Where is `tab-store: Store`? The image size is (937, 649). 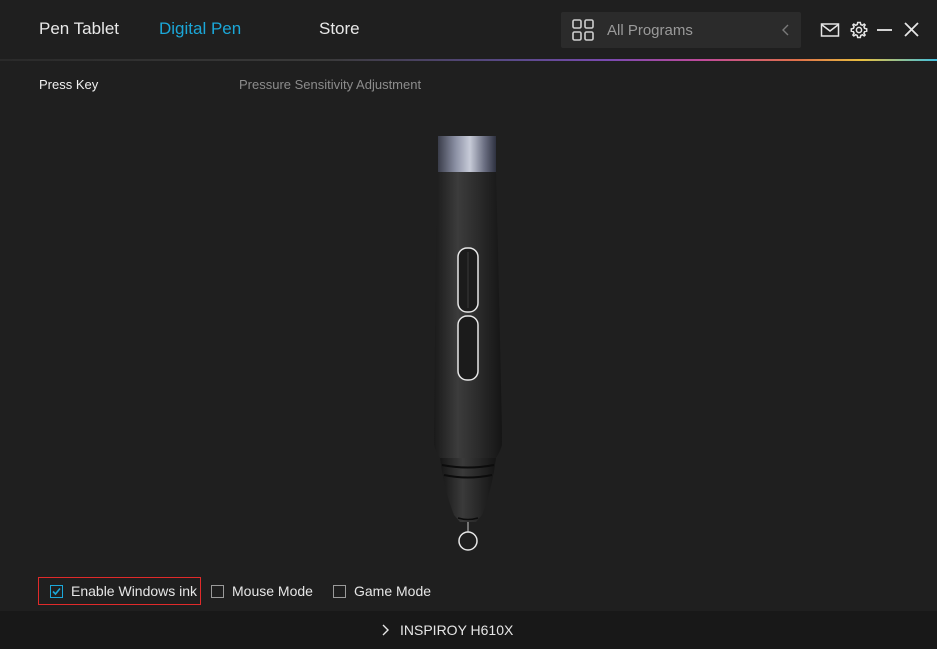 tab-store: Store is located at coordinates (339, 29).